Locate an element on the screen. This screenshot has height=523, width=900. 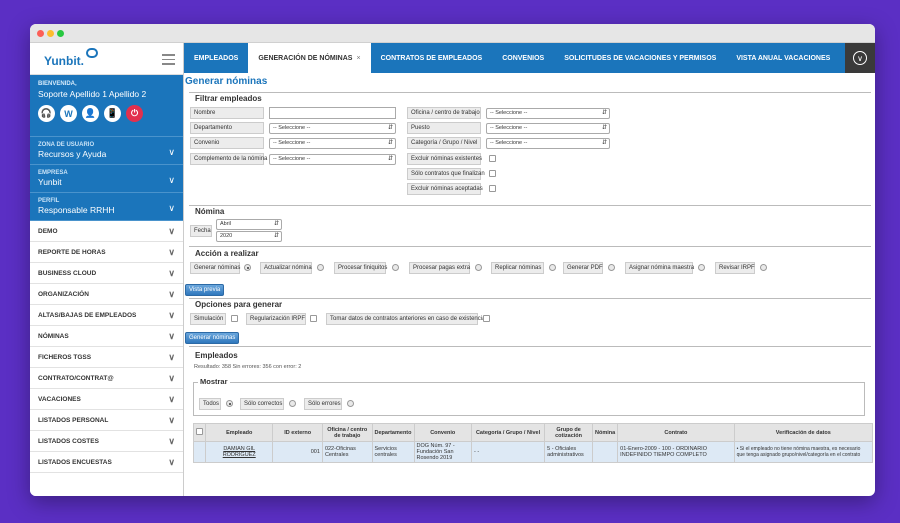
radio-procesar-pagas-extra is located at coordinates (478, 267).